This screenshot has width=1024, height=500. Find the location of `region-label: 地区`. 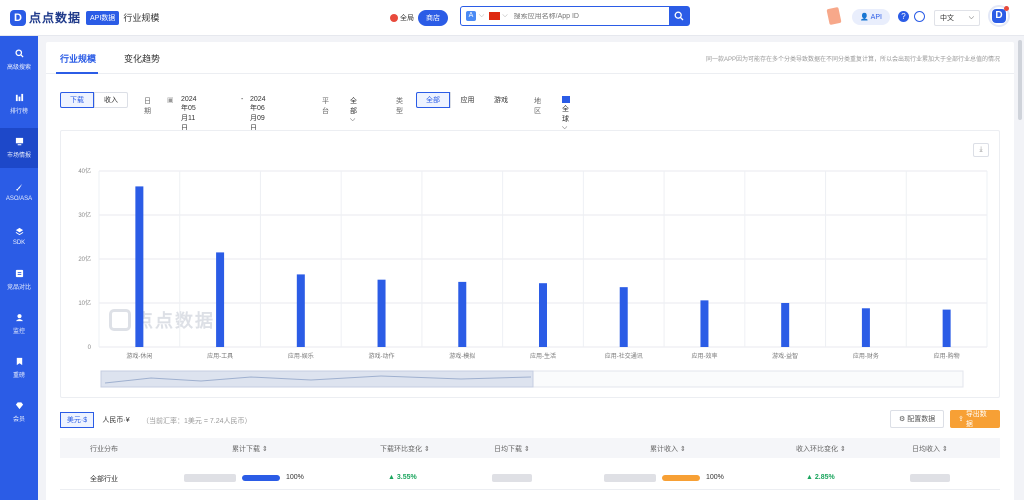

region-label: 地区 is located at coordinates (537, 106).